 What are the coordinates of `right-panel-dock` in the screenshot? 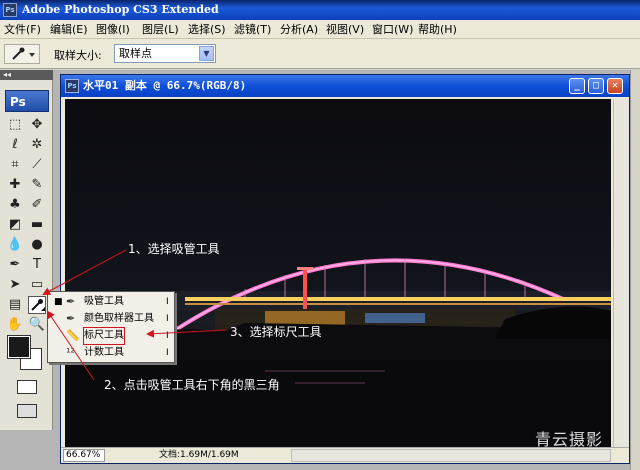 It's located at (635, 270).